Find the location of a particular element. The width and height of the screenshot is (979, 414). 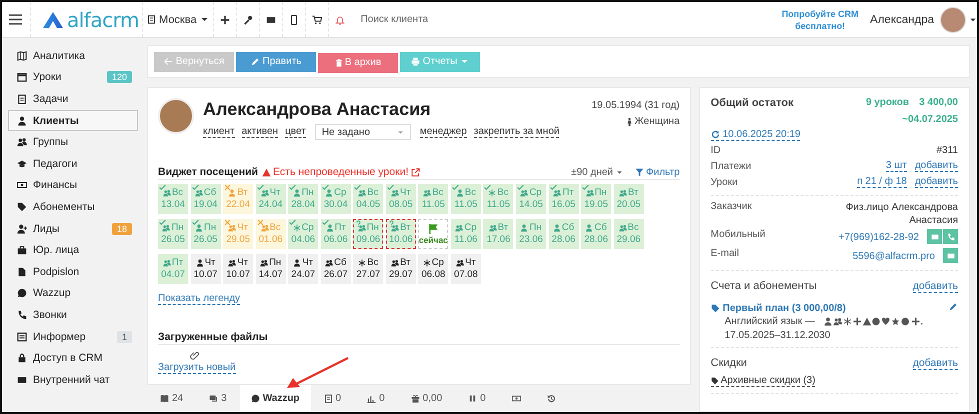

lessons-balance: 9 уроков is located at coordinates (888, 102).